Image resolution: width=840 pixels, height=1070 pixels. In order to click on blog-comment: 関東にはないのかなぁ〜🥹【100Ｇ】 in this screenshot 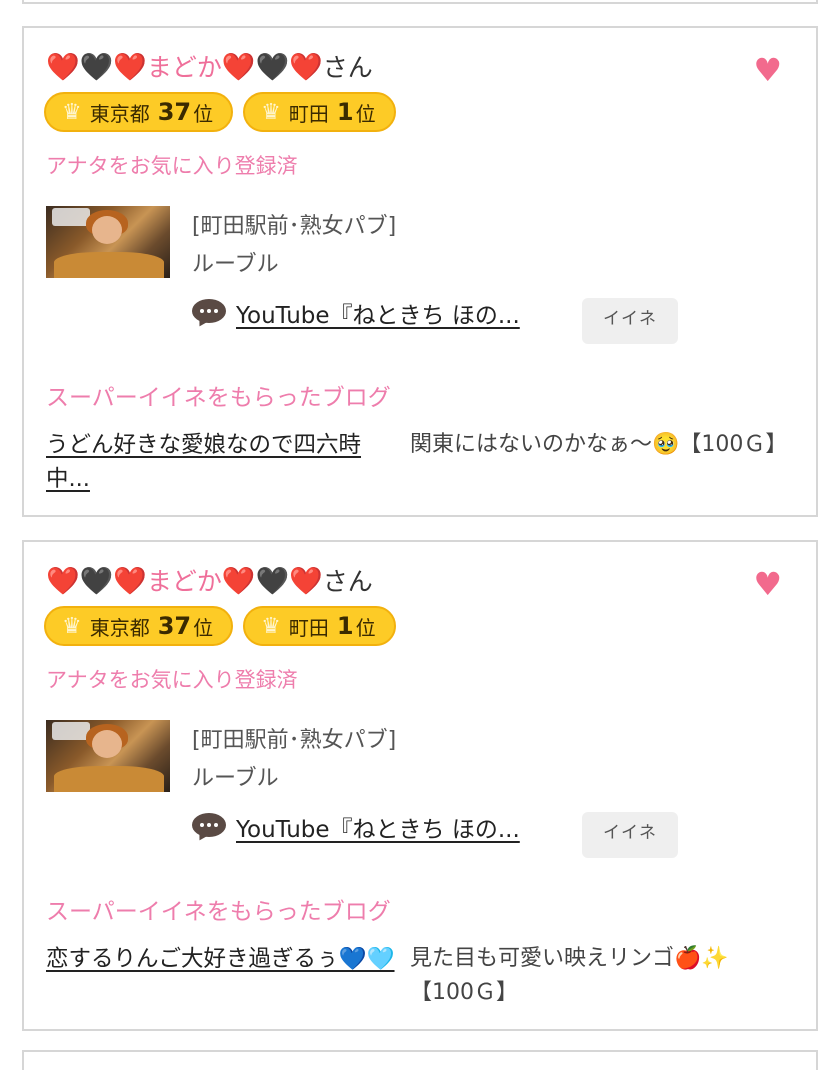, I will do `click(599, 444)`.